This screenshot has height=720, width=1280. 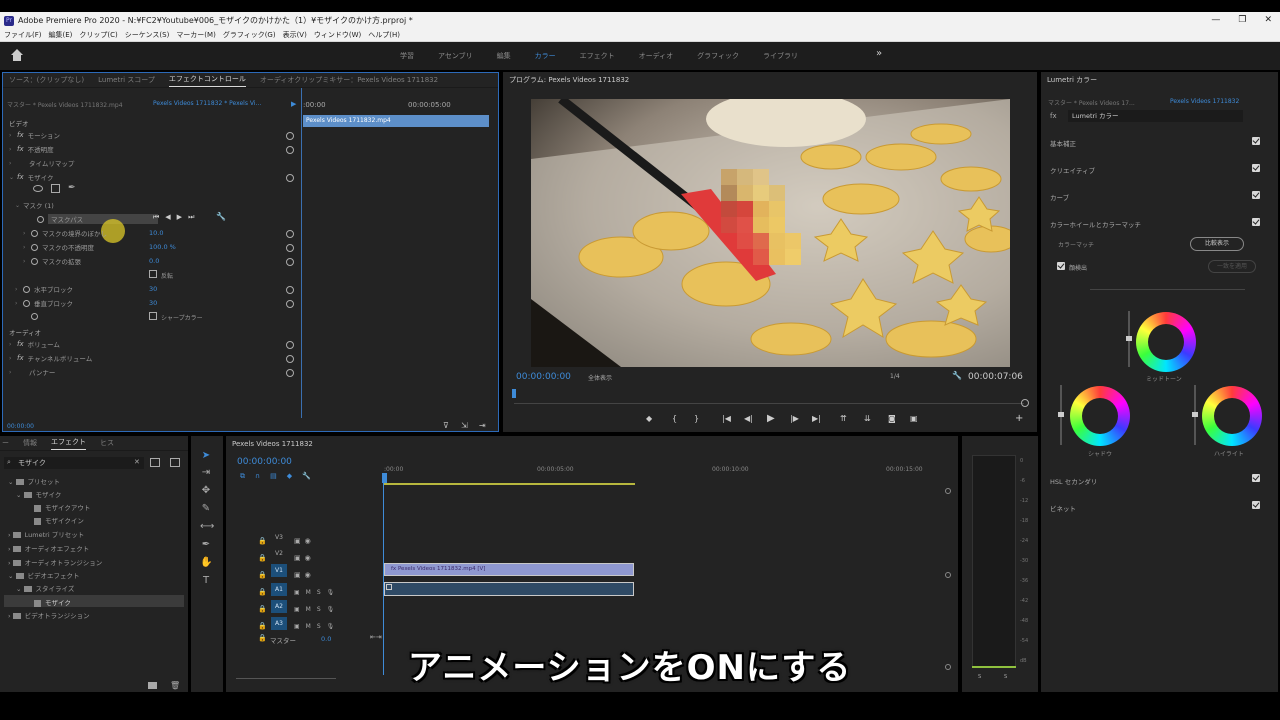 I want to click on rectangle-mask-icon, so click(x=55, y=188).